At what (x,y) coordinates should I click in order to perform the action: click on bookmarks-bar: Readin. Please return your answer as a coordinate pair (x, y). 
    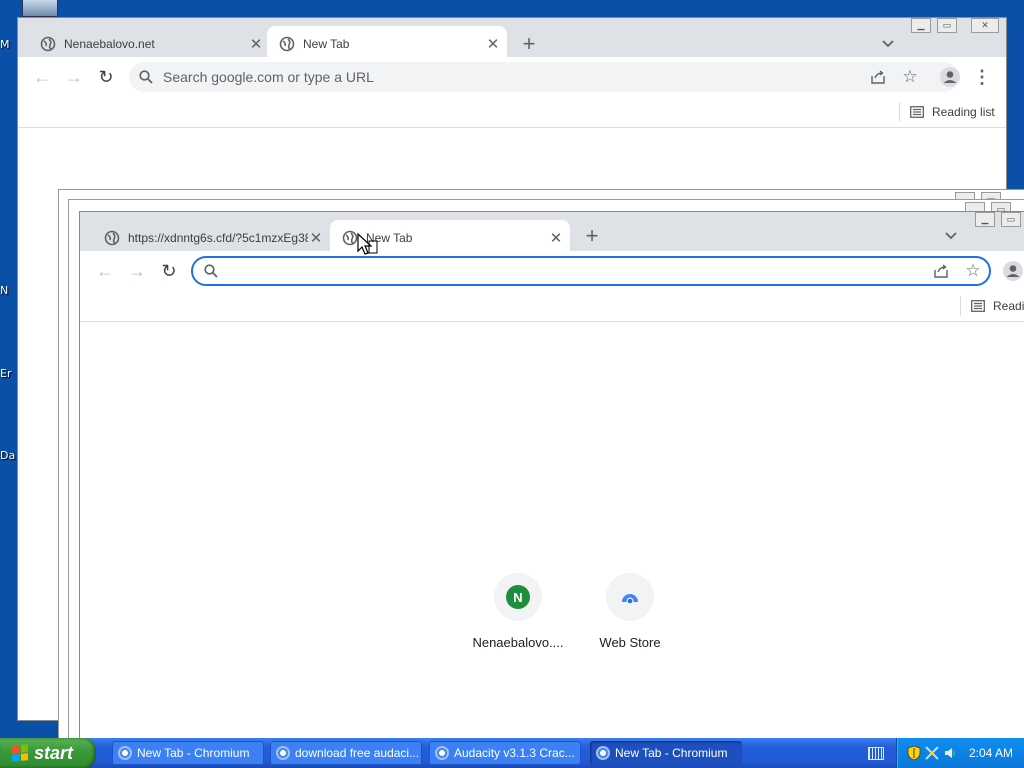
    Looking at the image, I should click on (552, 306).